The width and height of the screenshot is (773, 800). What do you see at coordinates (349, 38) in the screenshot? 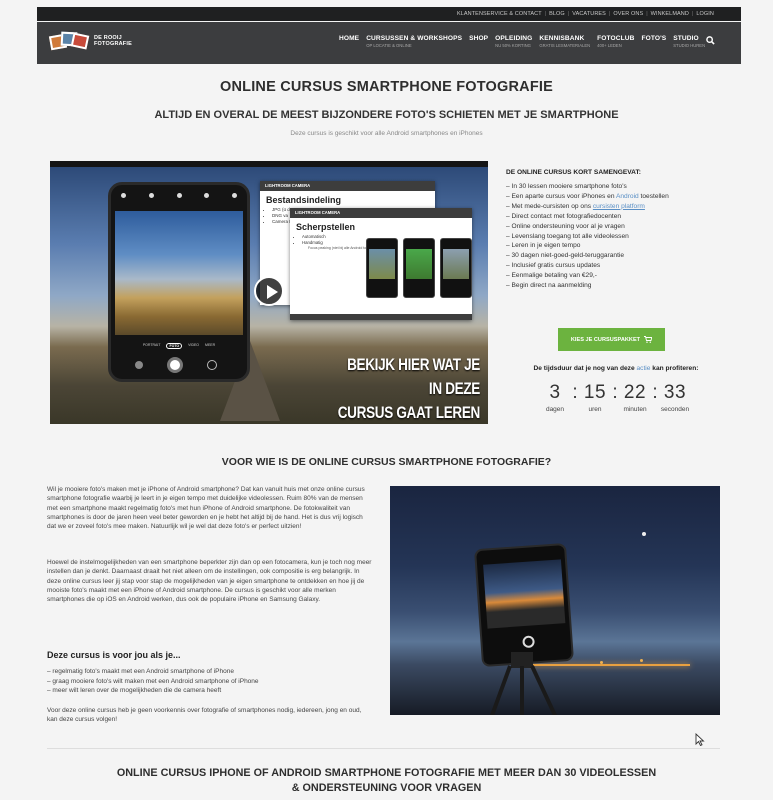
I see `nav-label: HOME` at bounding box center [349, 38].